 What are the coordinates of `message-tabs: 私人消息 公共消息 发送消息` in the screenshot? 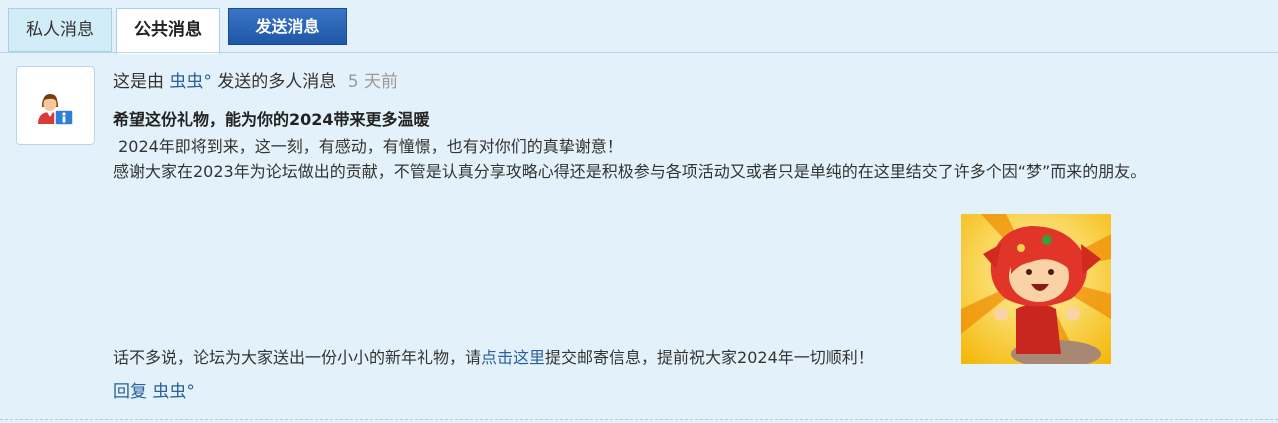 It's located at (639, 27).